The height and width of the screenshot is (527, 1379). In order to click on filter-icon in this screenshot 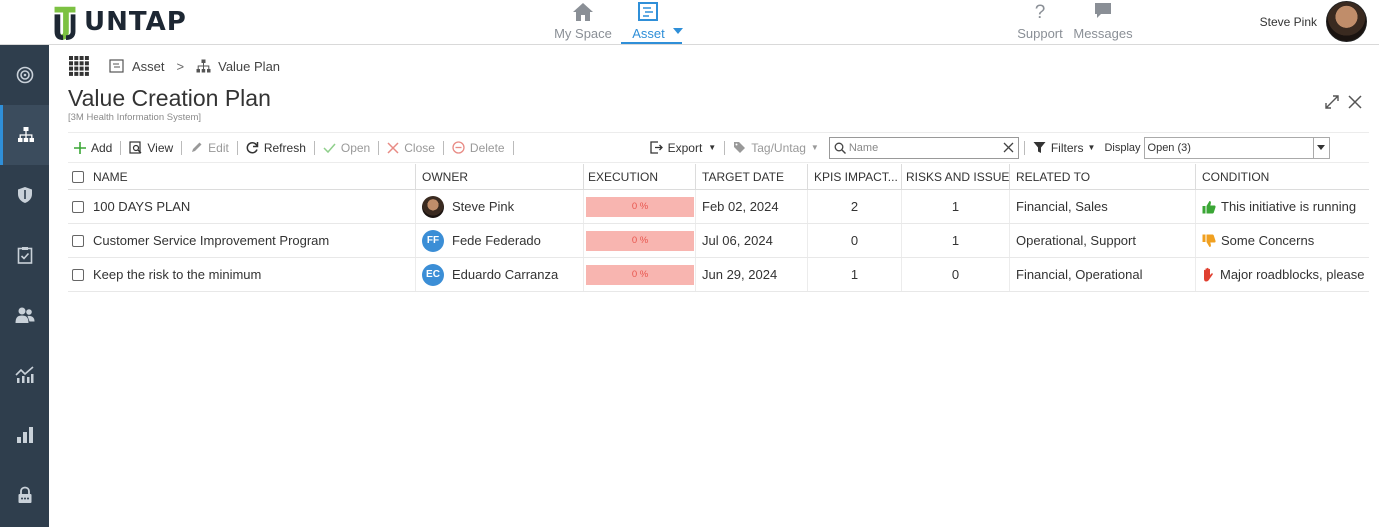, I will do `click(1039, 147)`.